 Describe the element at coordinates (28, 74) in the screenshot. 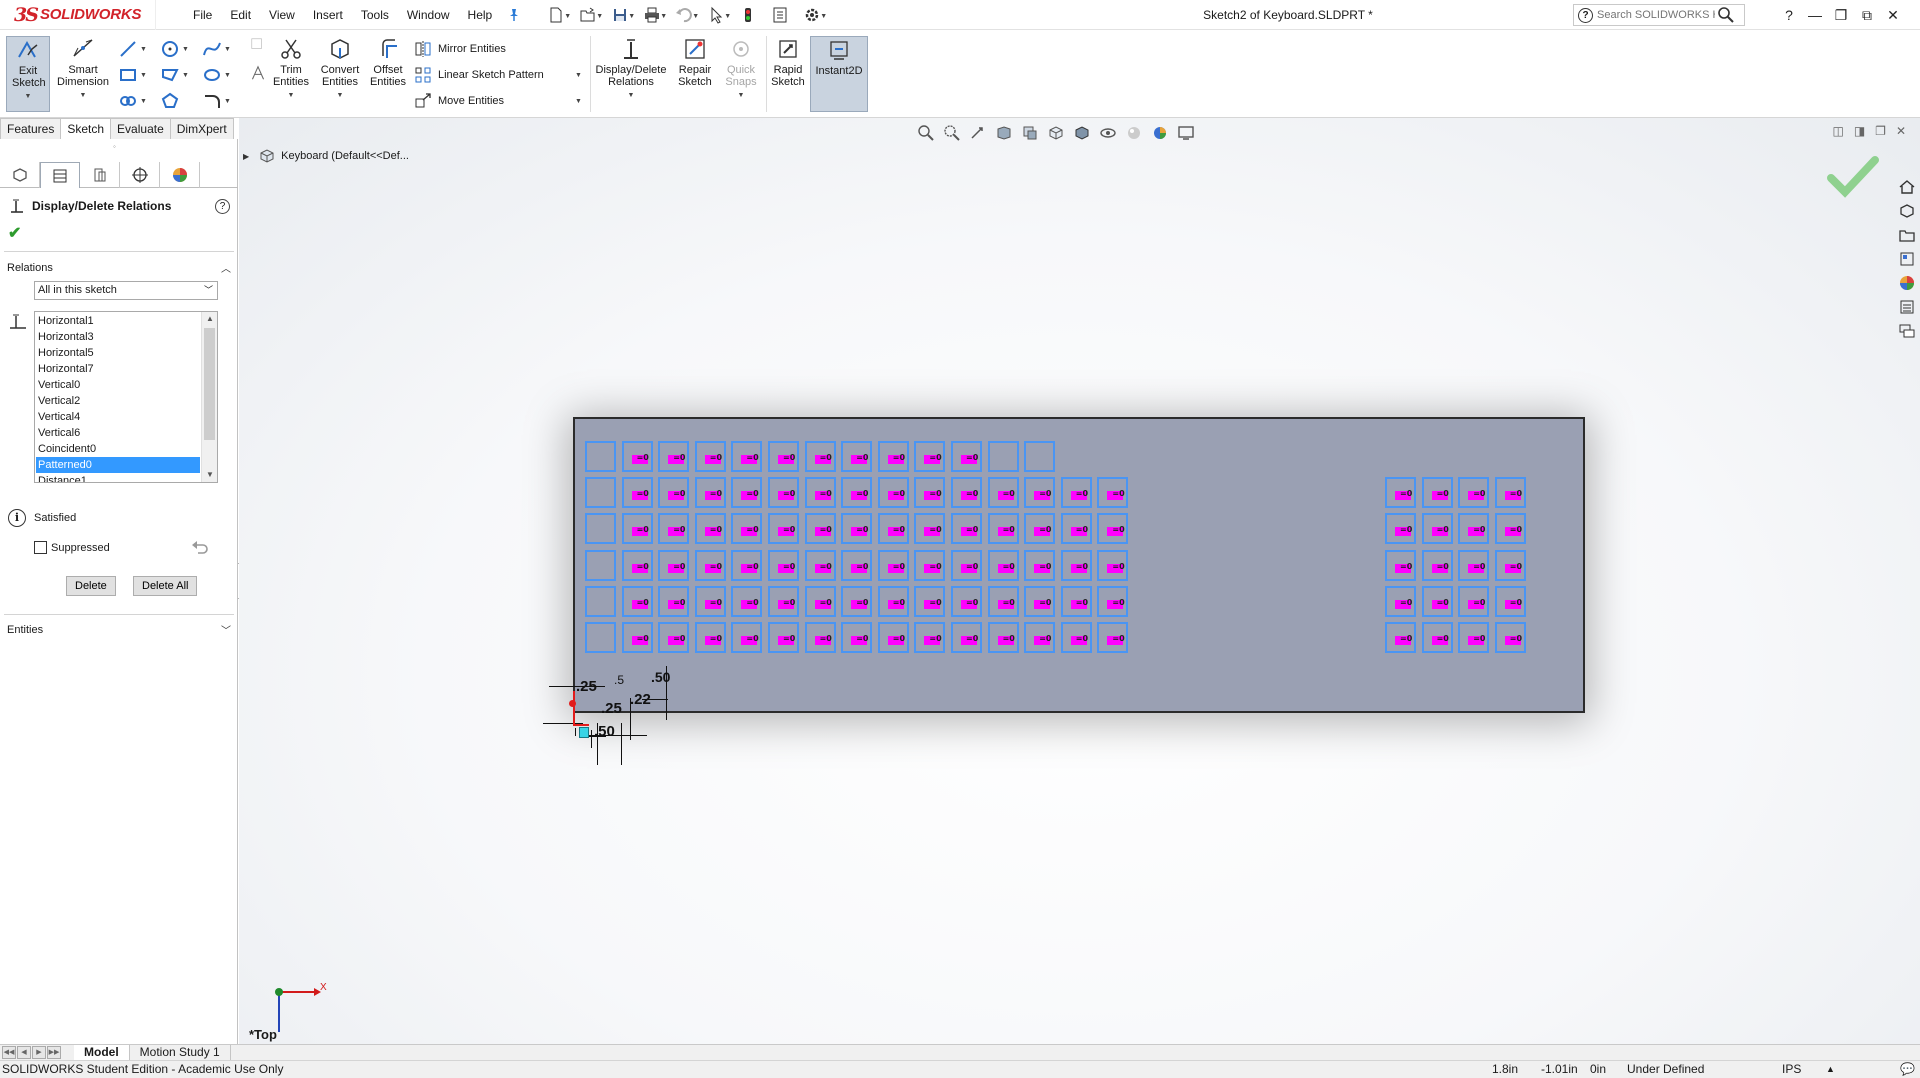

I see `exit-sketch-button: Exit Sketch ▼` at that location.